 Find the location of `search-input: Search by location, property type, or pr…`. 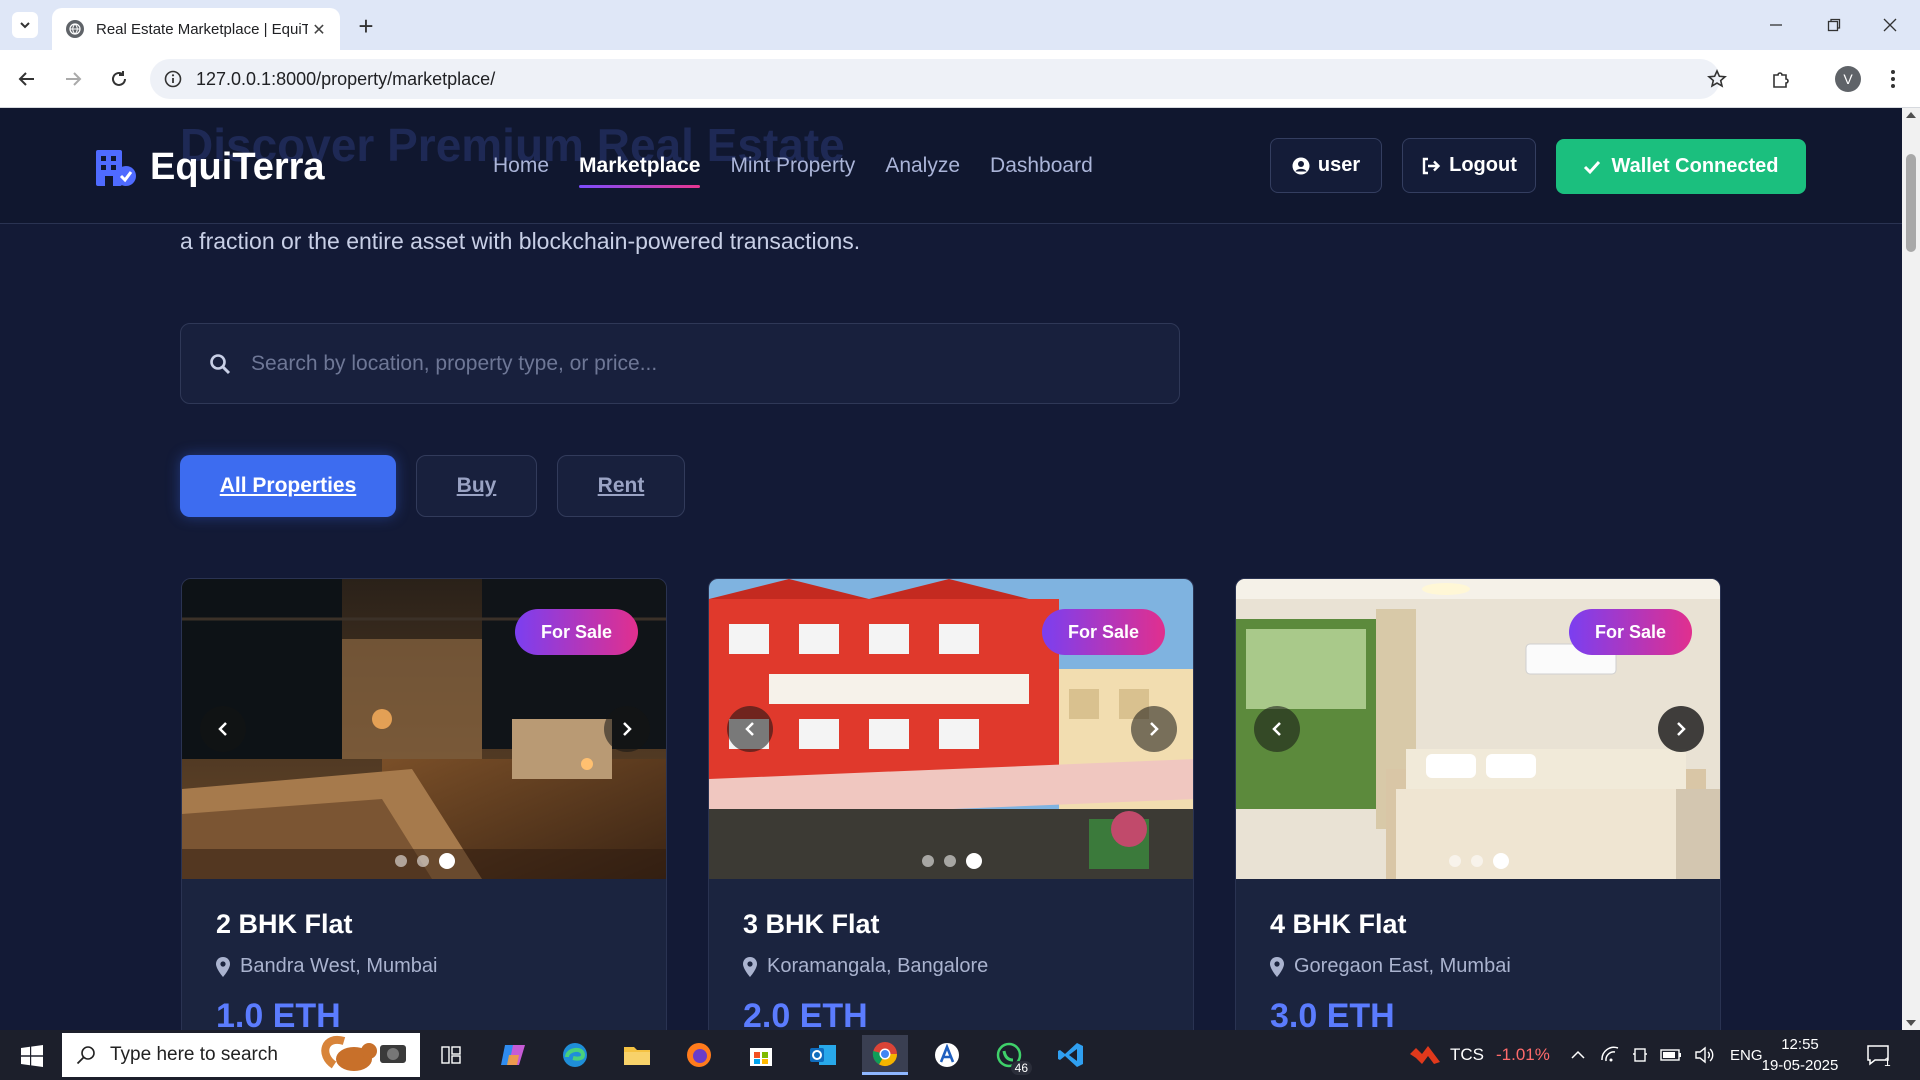

search-input: Search by location, property type, or pr… is located at coordinates (680, 363).